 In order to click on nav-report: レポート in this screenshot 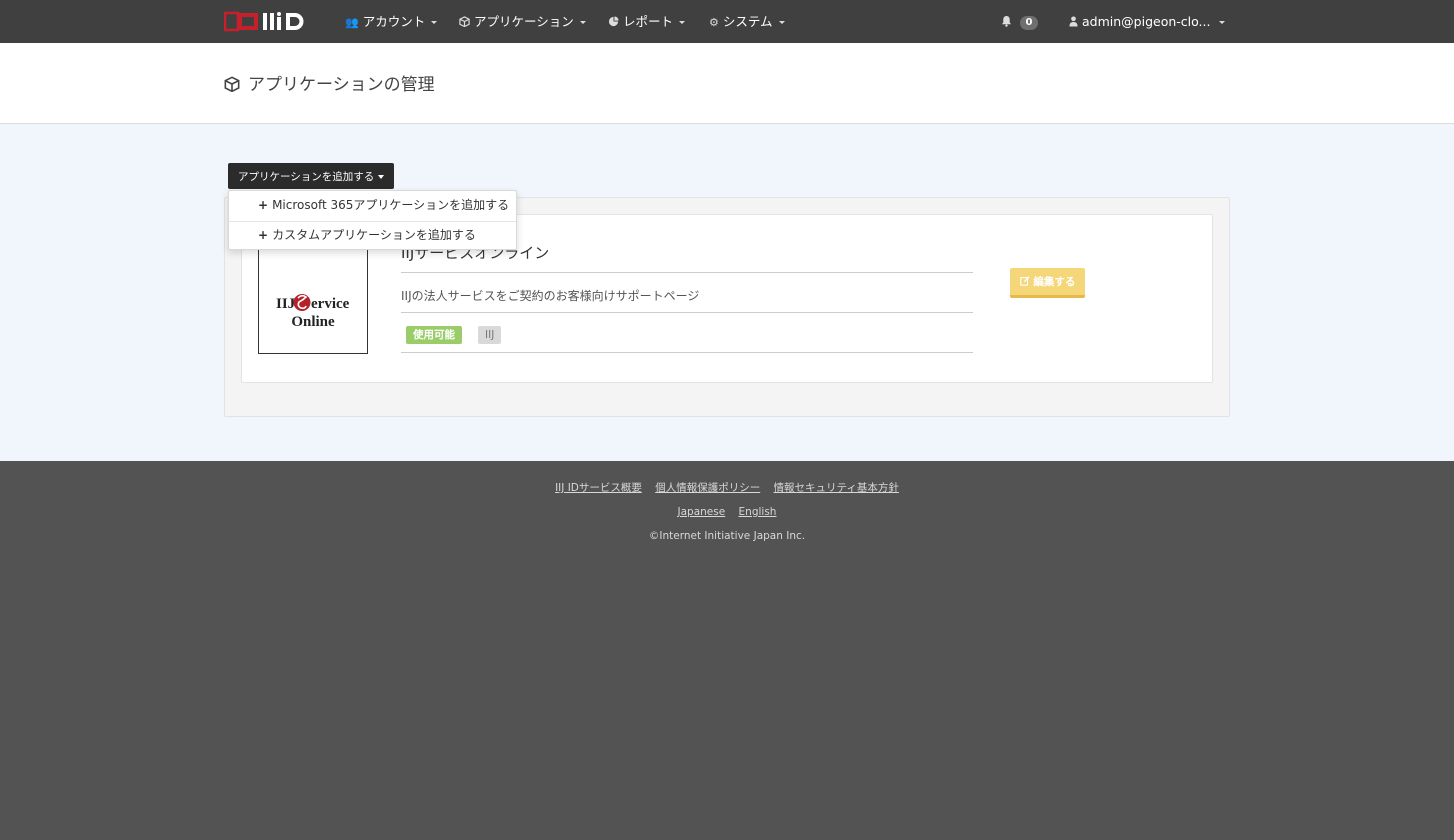, I will do `click(647, 22)`.